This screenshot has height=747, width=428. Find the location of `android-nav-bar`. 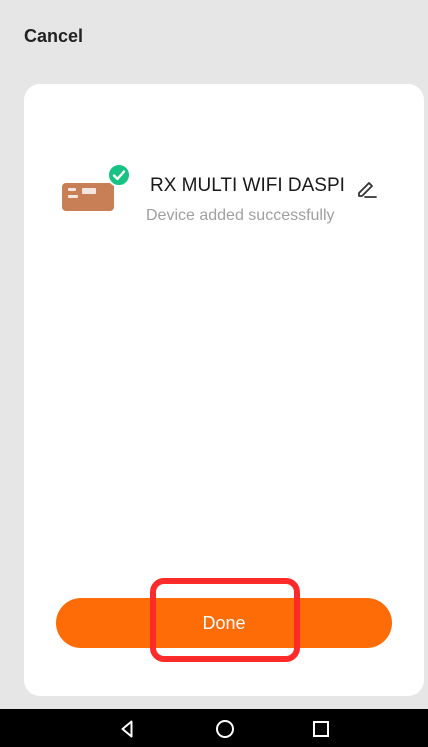

android-nav-bar is located at coordinates (214, 728).